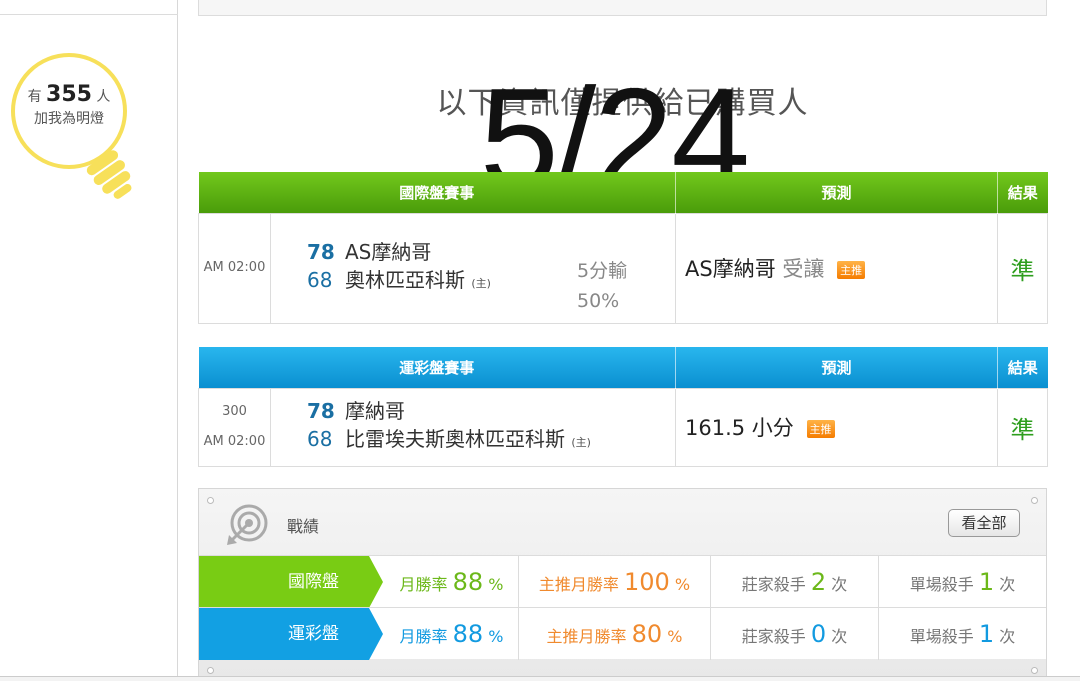 The height and width of the screenshot is (681, 1080). I want to click on handicap-percent: 50%, so click(598, 300).